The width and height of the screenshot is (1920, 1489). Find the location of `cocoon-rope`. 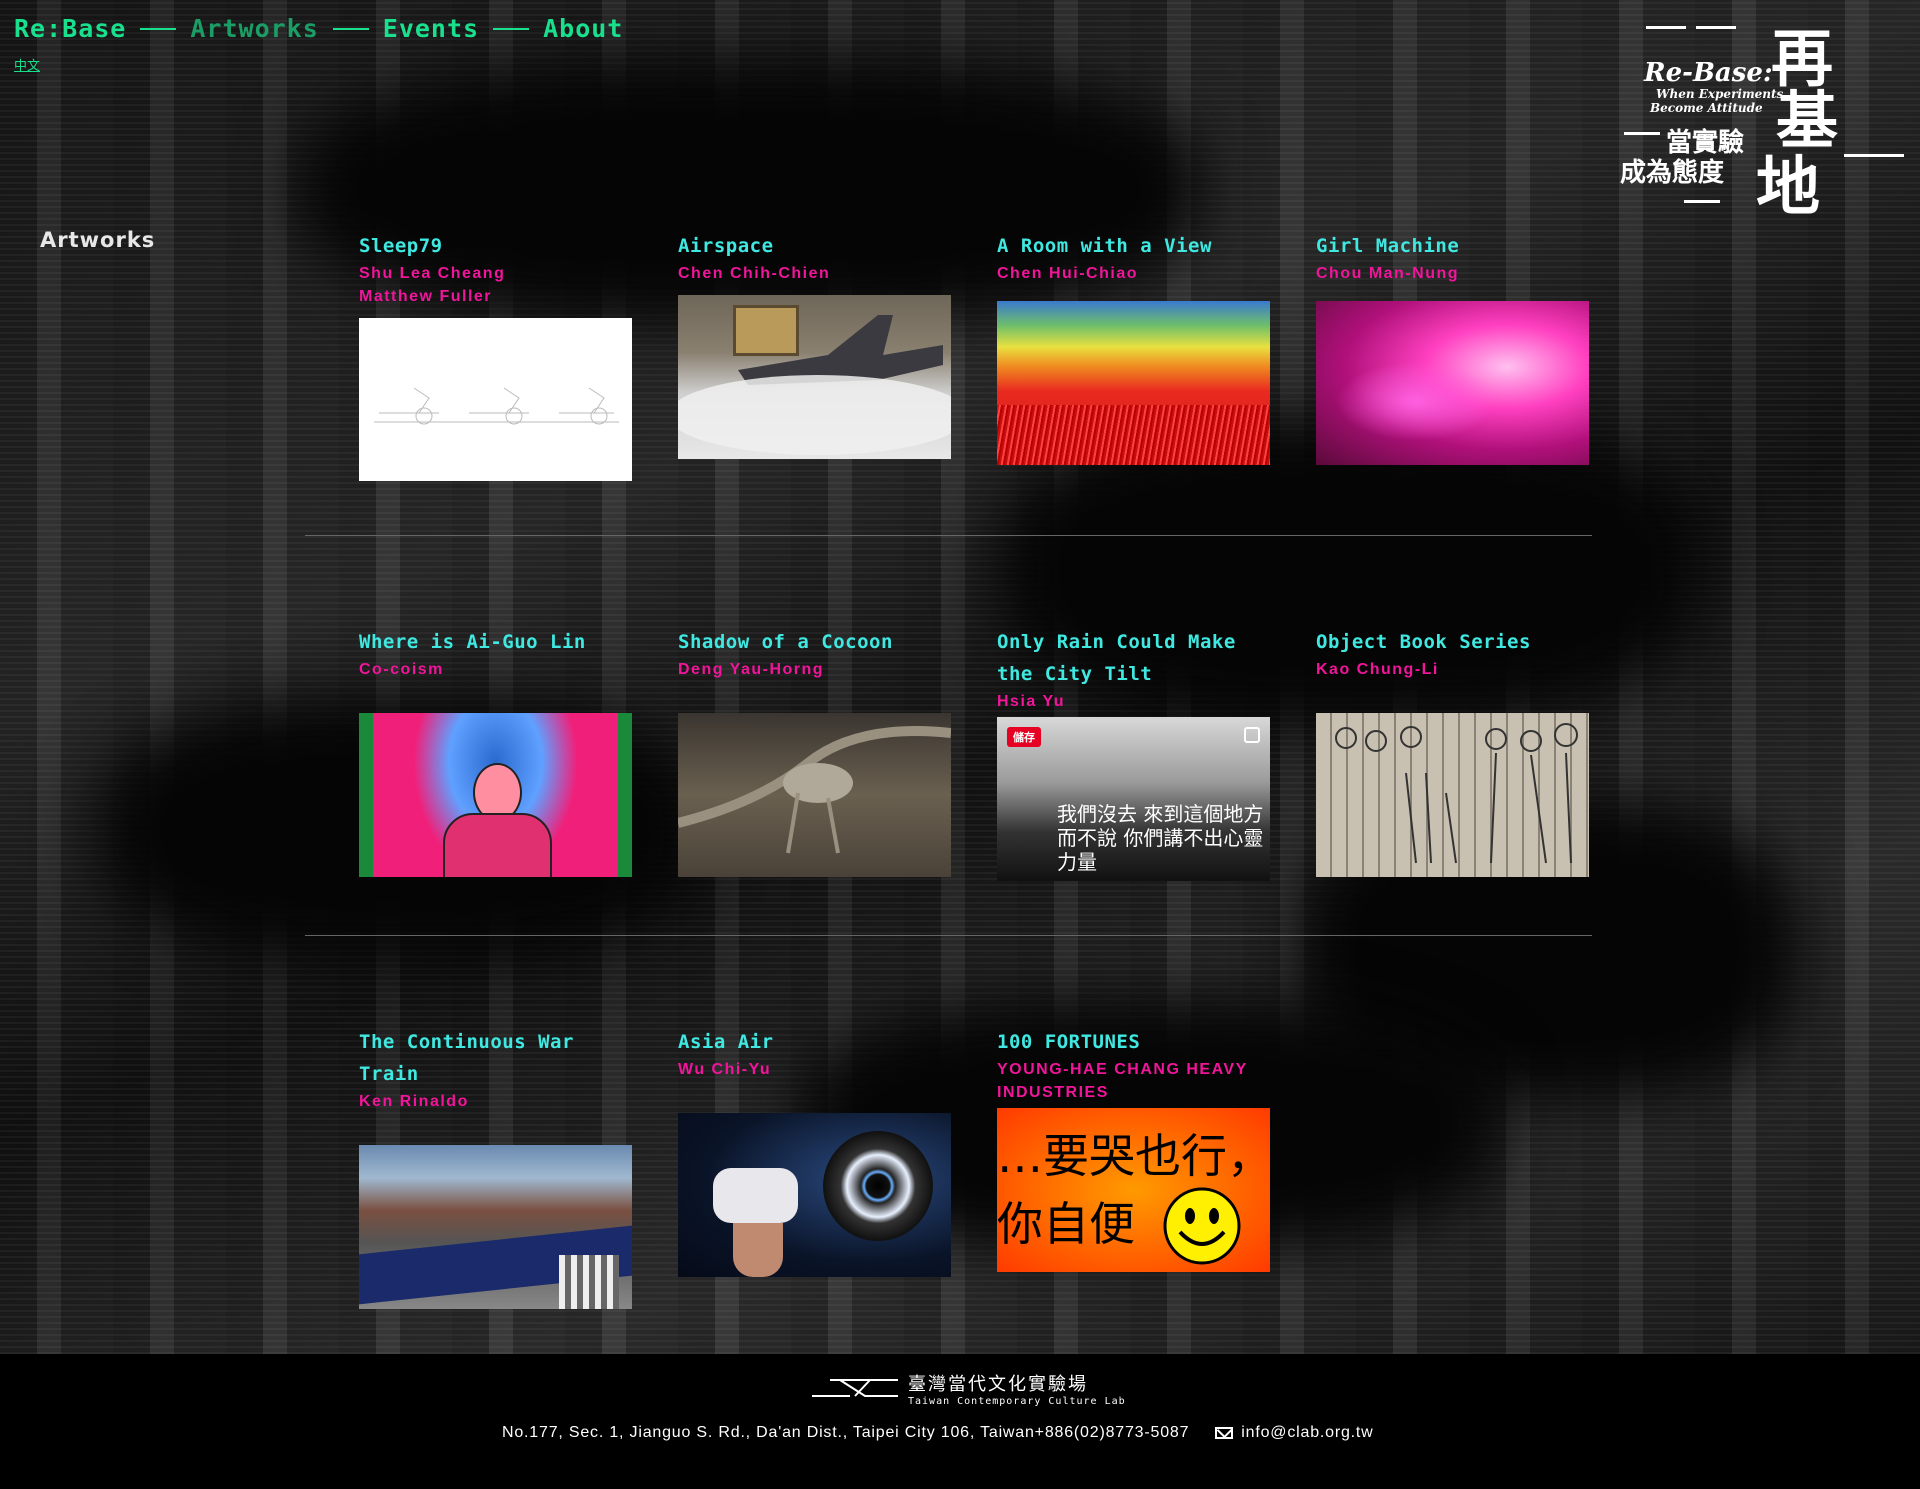

cocoon-rope is located at coordinates (814, 790).